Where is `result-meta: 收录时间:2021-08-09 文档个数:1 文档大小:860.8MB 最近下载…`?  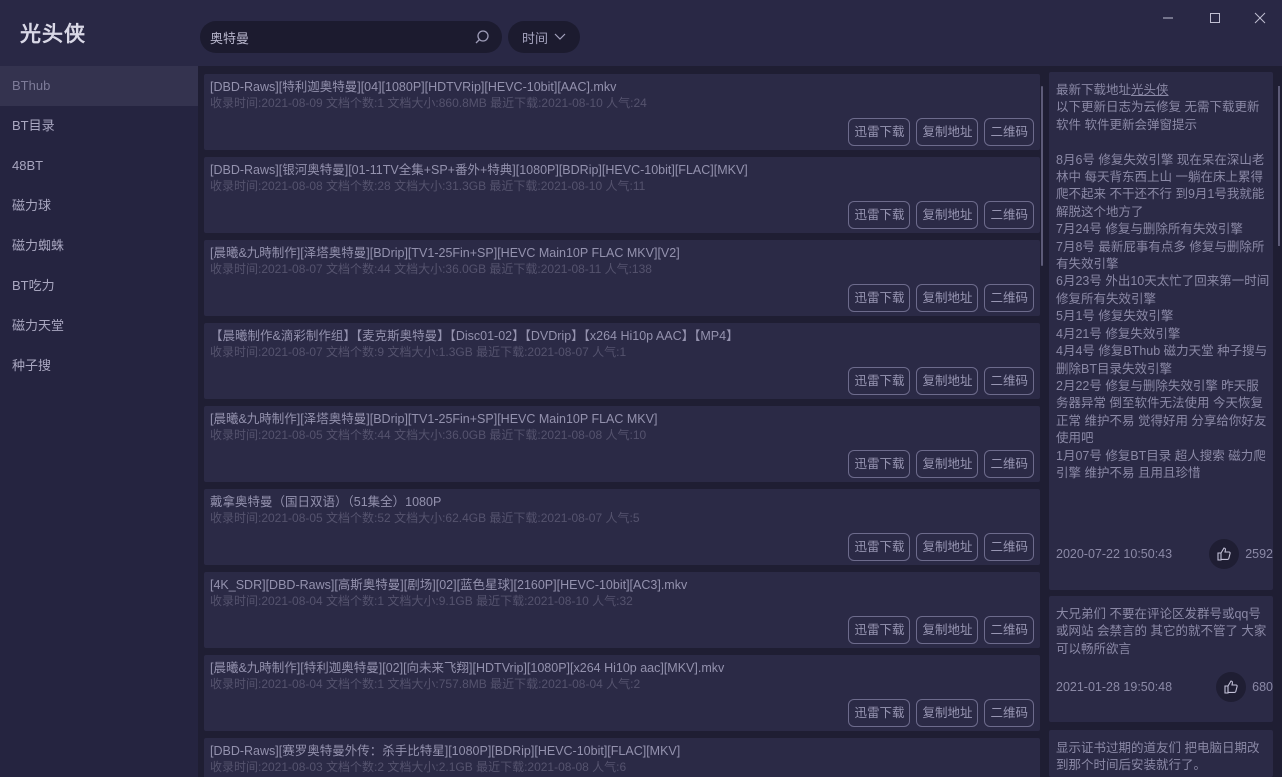
result-meta: 收录时间:2021-08-09 文档个数:1 文档大小:860.8MB 最近下载… is located at coordinates (428, 103).